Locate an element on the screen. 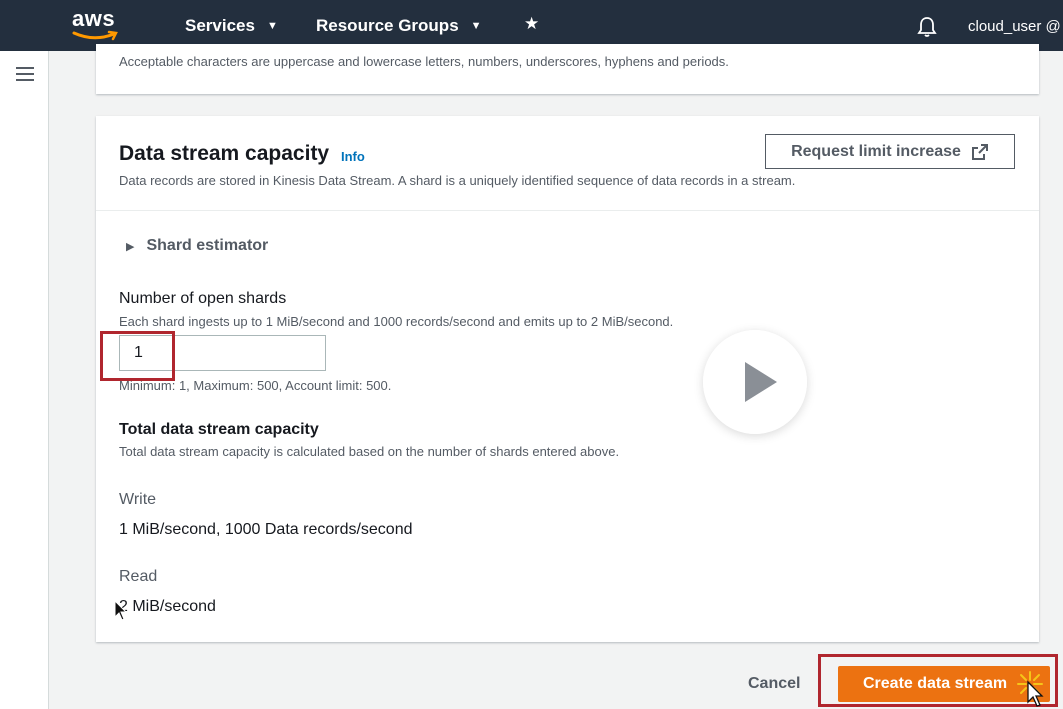 The height and width of the screenshot is (709, 1063). hamburger-menu-icon is located at coordinates (25, 74).